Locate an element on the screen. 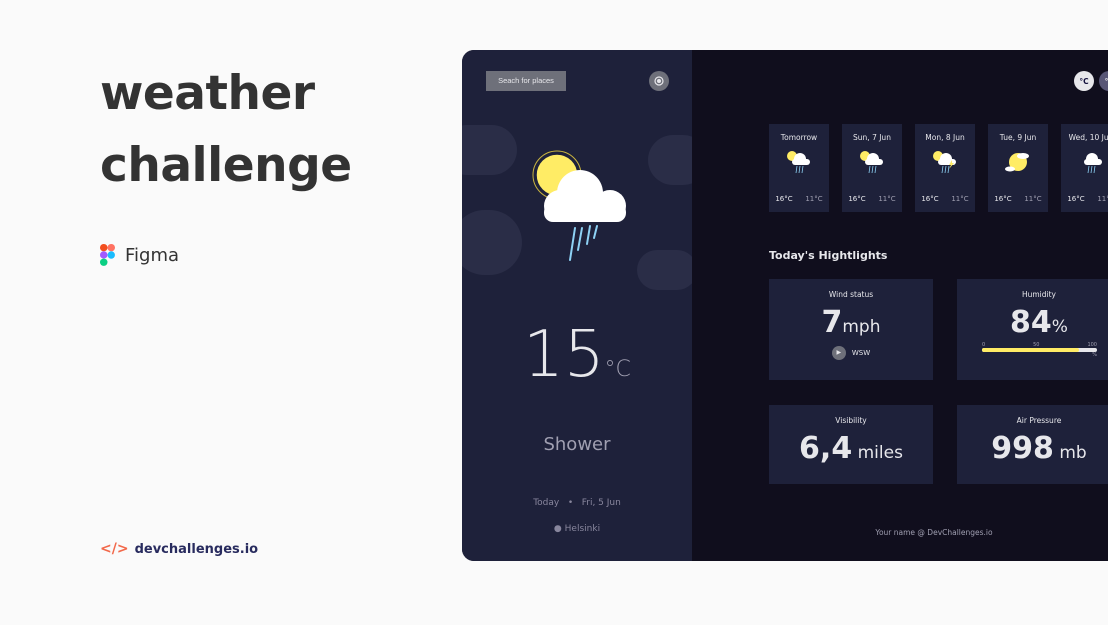 This screenshot has height=625, width=1108. visibility-card: Visibility 6,4 miles is located at coordinates (851, 444).